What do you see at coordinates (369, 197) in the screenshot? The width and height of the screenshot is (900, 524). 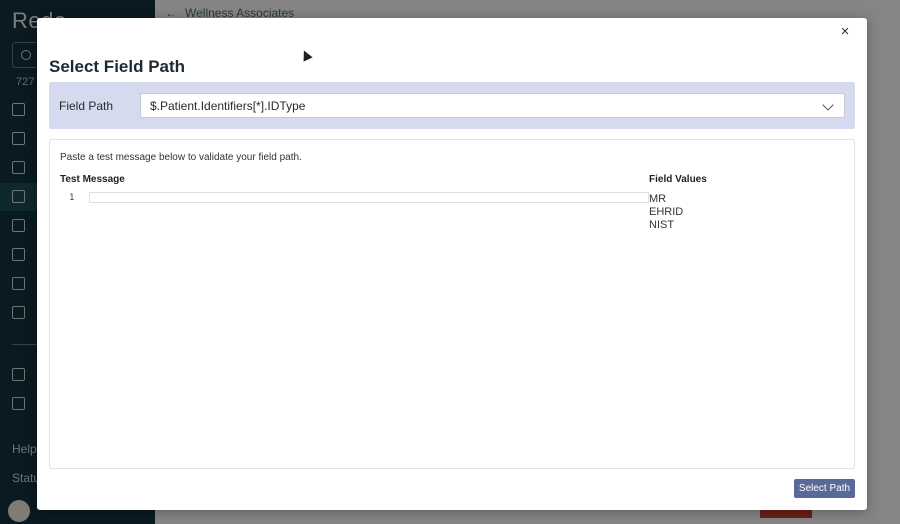 I see `test-message-editor` at bounding box center [369, 197].